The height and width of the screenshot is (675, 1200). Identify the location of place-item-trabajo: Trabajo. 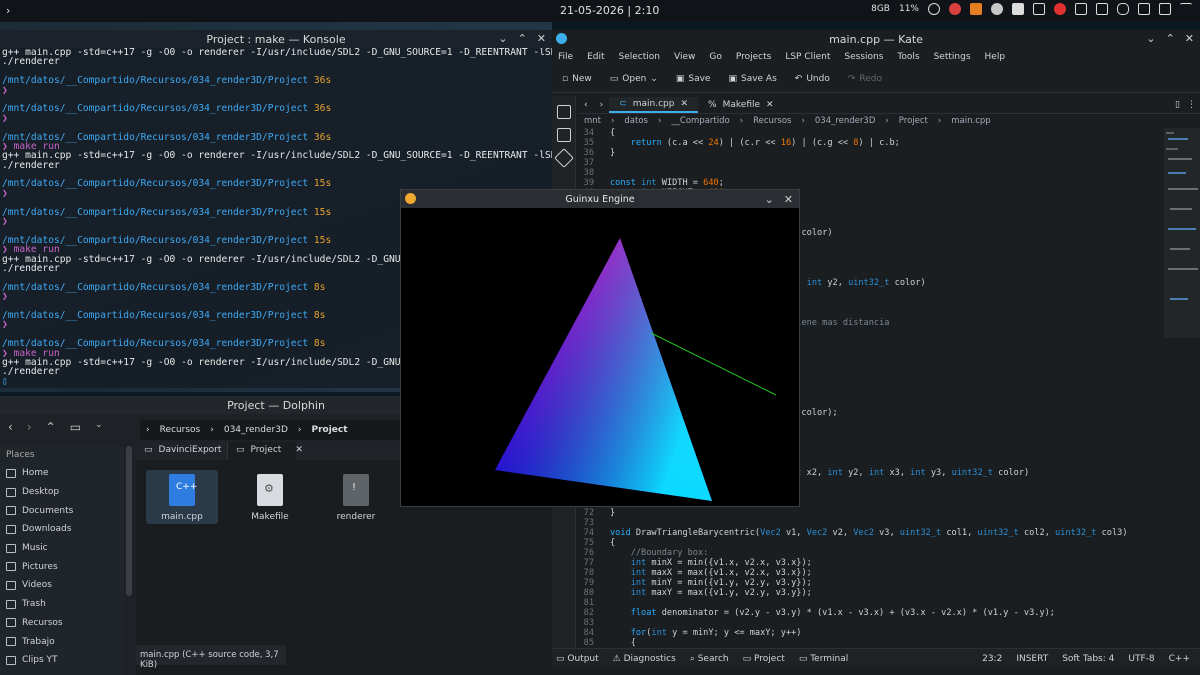
(62, 641).